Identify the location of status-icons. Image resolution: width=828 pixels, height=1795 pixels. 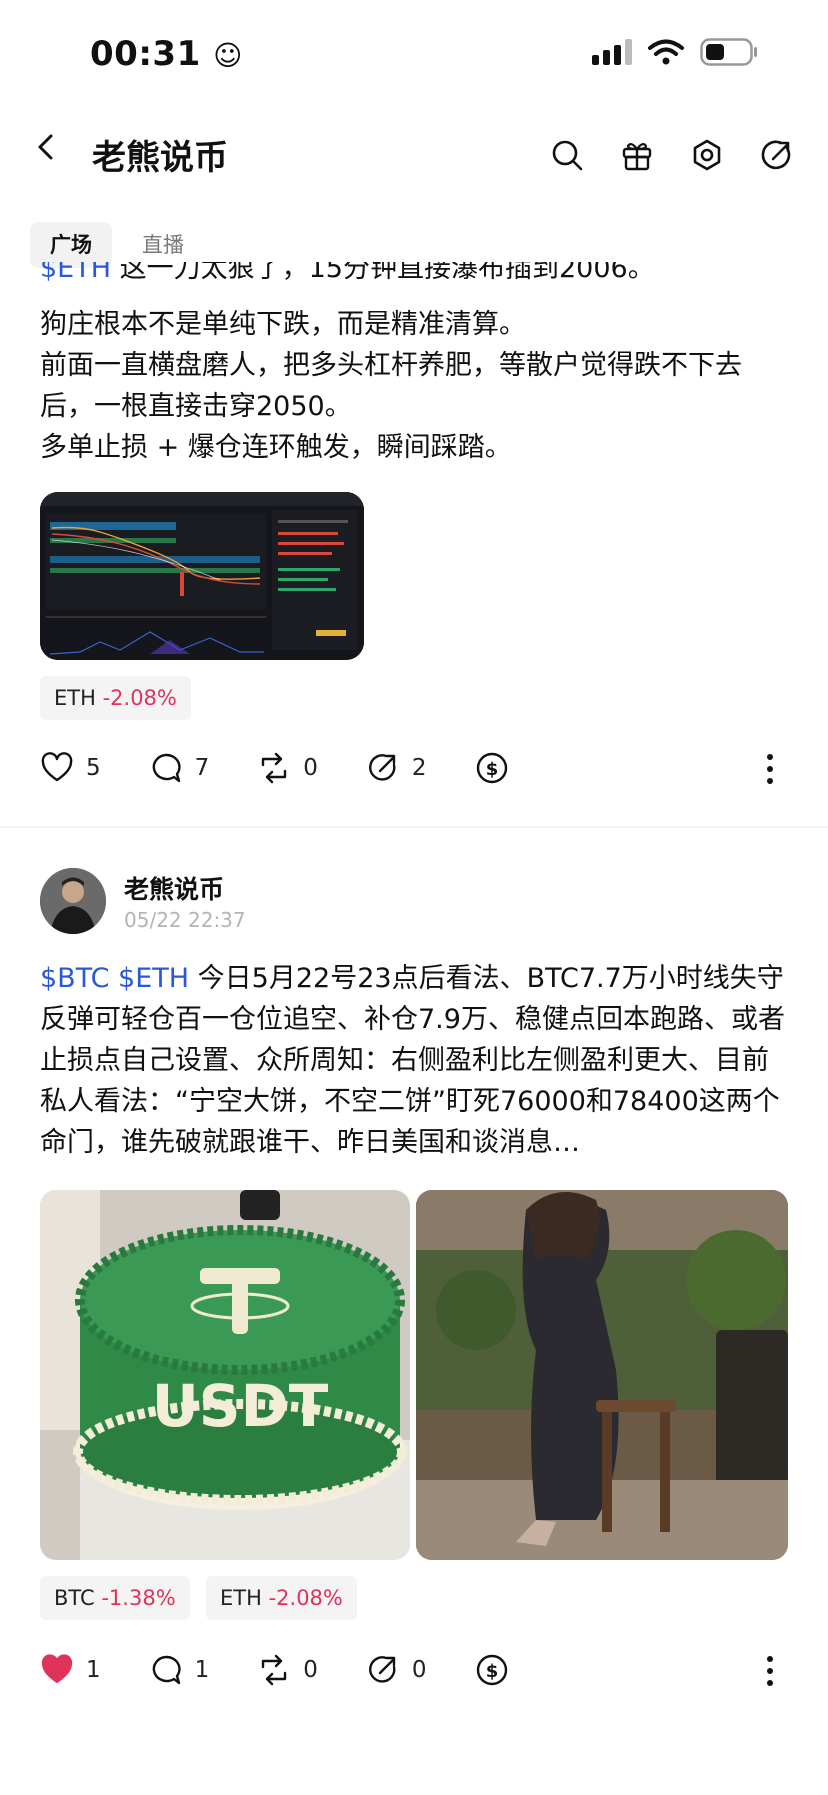
(675, 52).